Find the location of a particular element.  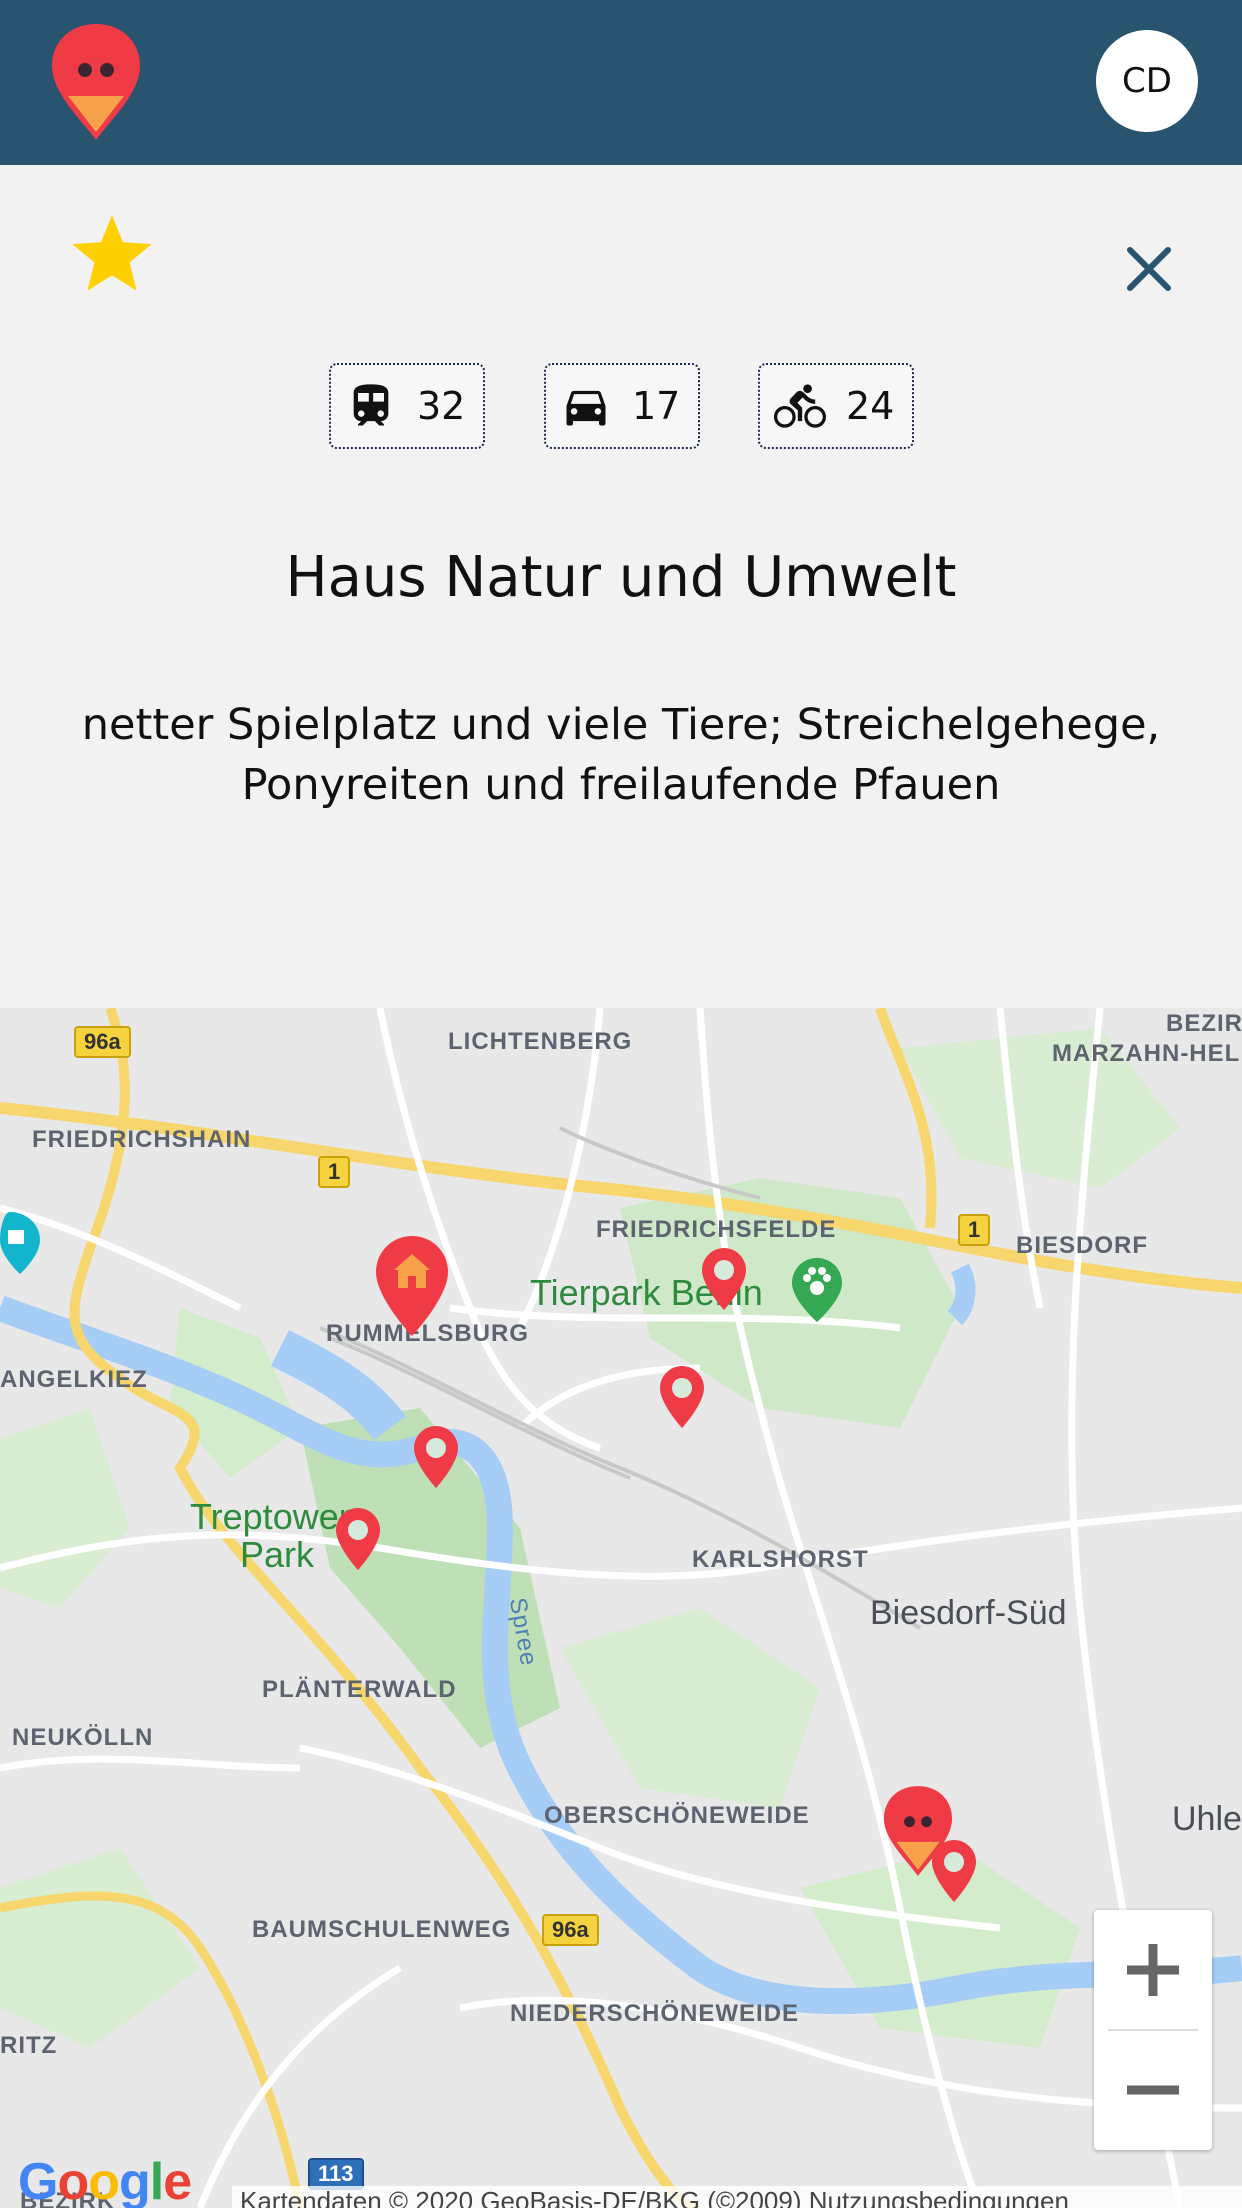

map-label: RITZ is located at coordinates (29, 2045).